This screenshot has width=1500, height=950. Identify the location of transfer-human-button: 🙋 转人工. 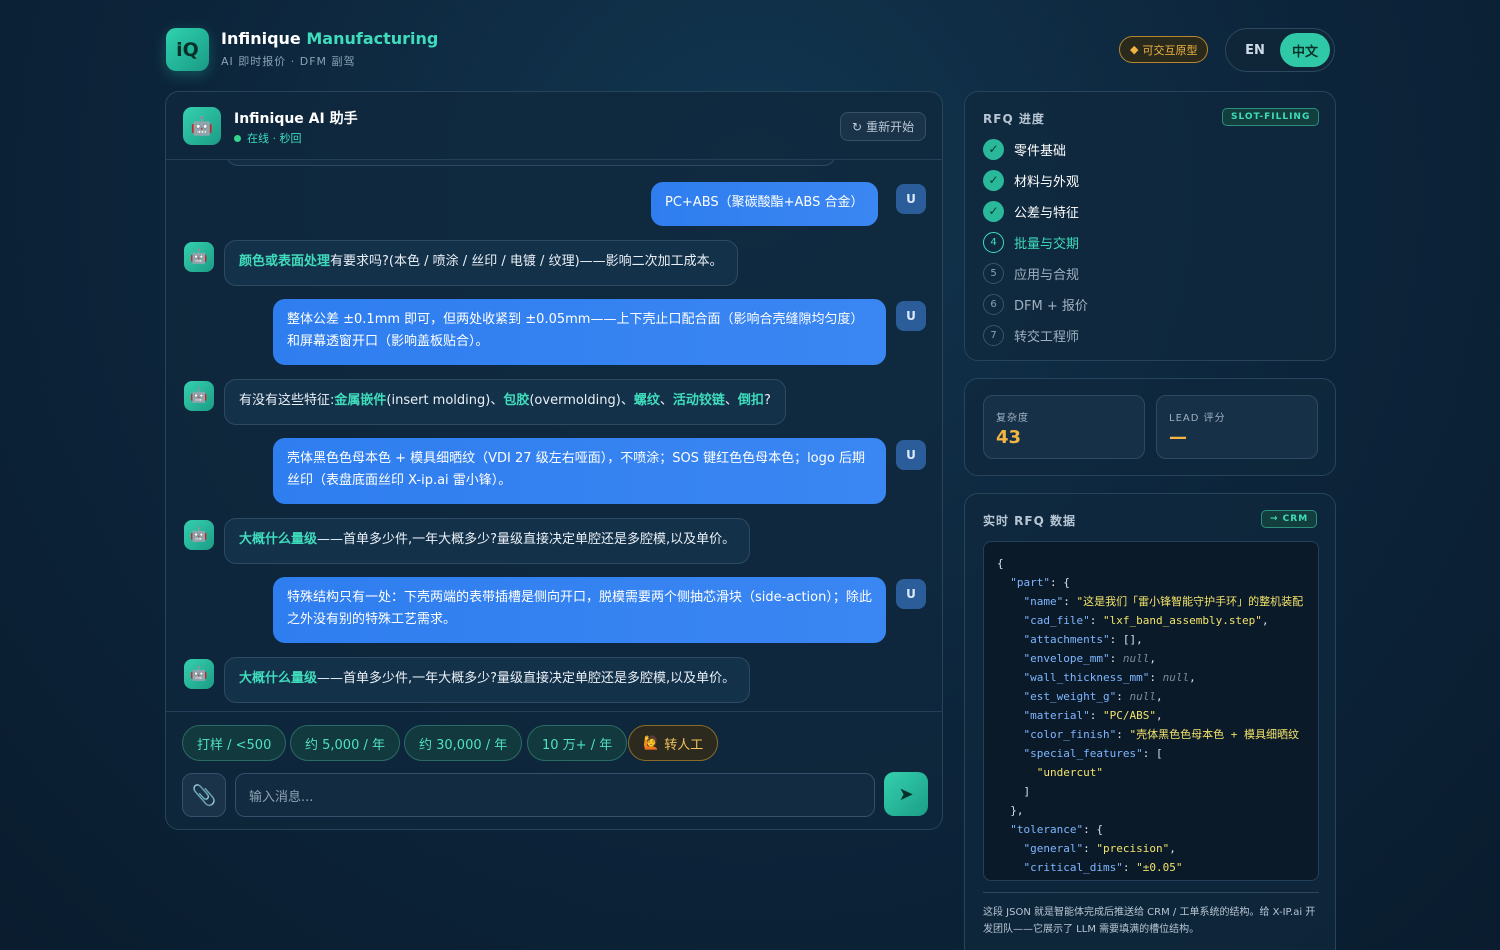
(673, 743).